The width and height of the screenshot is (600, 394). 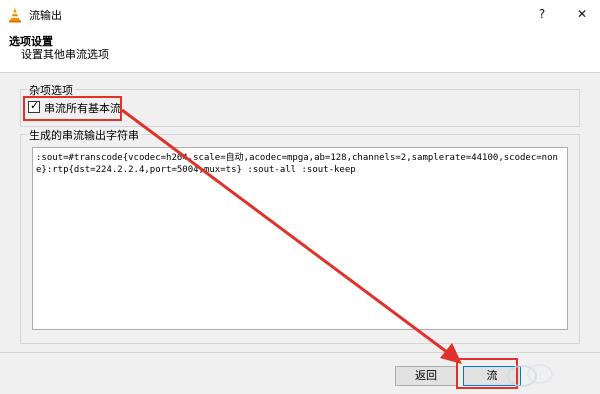 I want to click on watermark-logo-icon, so click(x=530, y=375).